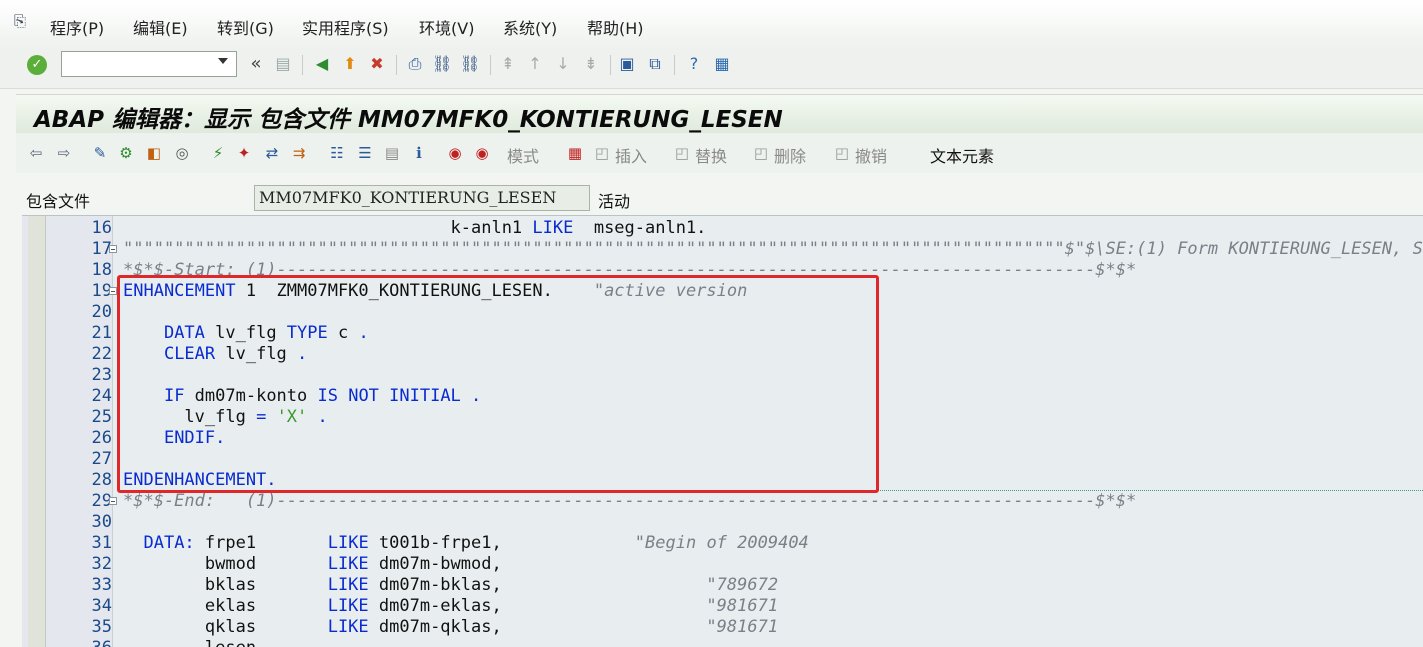 This screenshot has height=647, width=1423. Describe the element at coordinates (101, 564) in the screenshot. I see `line-number: 32` at that location.